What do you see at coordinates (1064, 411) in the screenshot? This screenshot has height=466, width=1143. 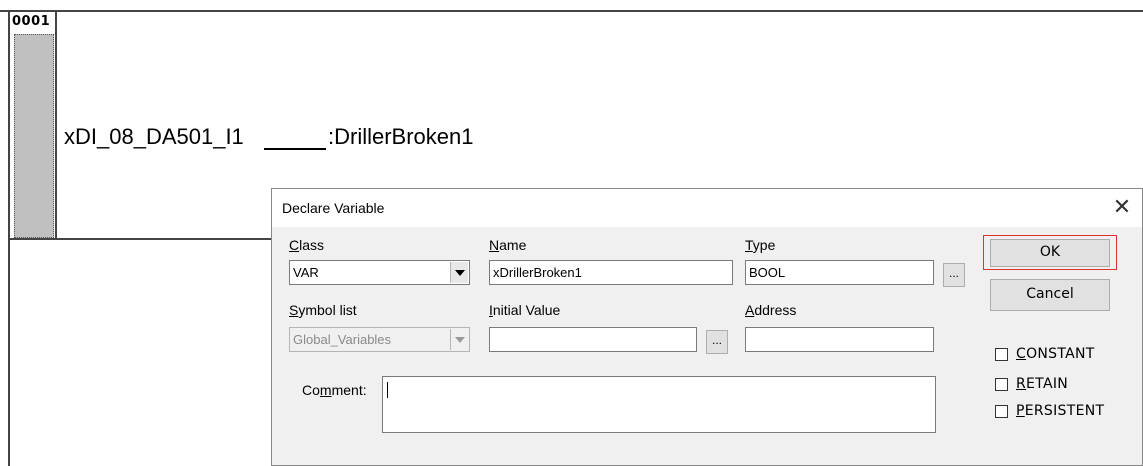 I see `persistent-text: ERSISTENT` at bounding box center [1064, 411].